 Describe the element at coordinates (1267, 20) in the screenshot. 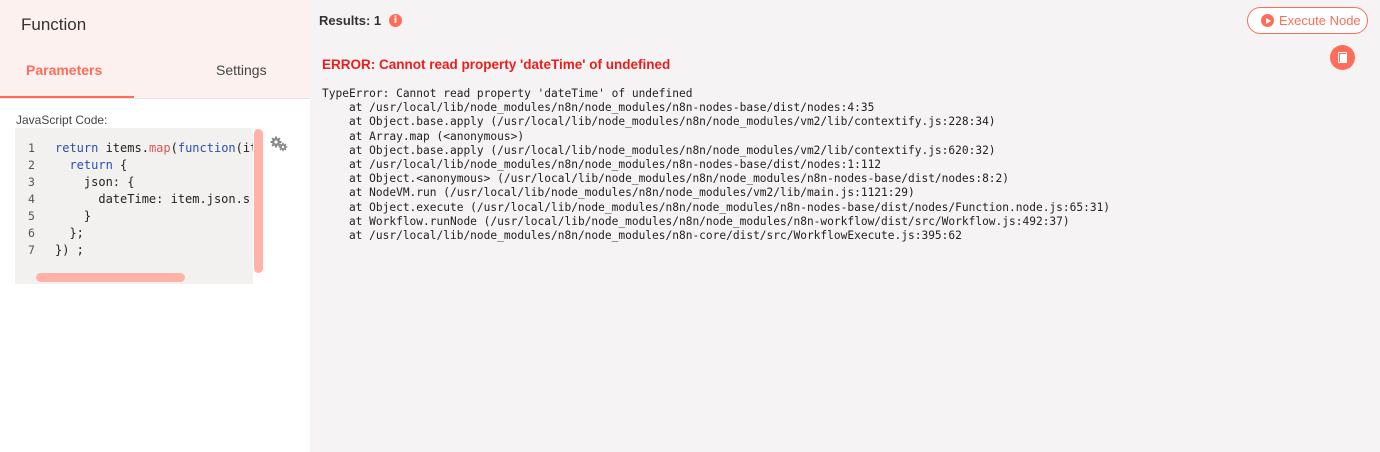

I see `play-icon` at that location.